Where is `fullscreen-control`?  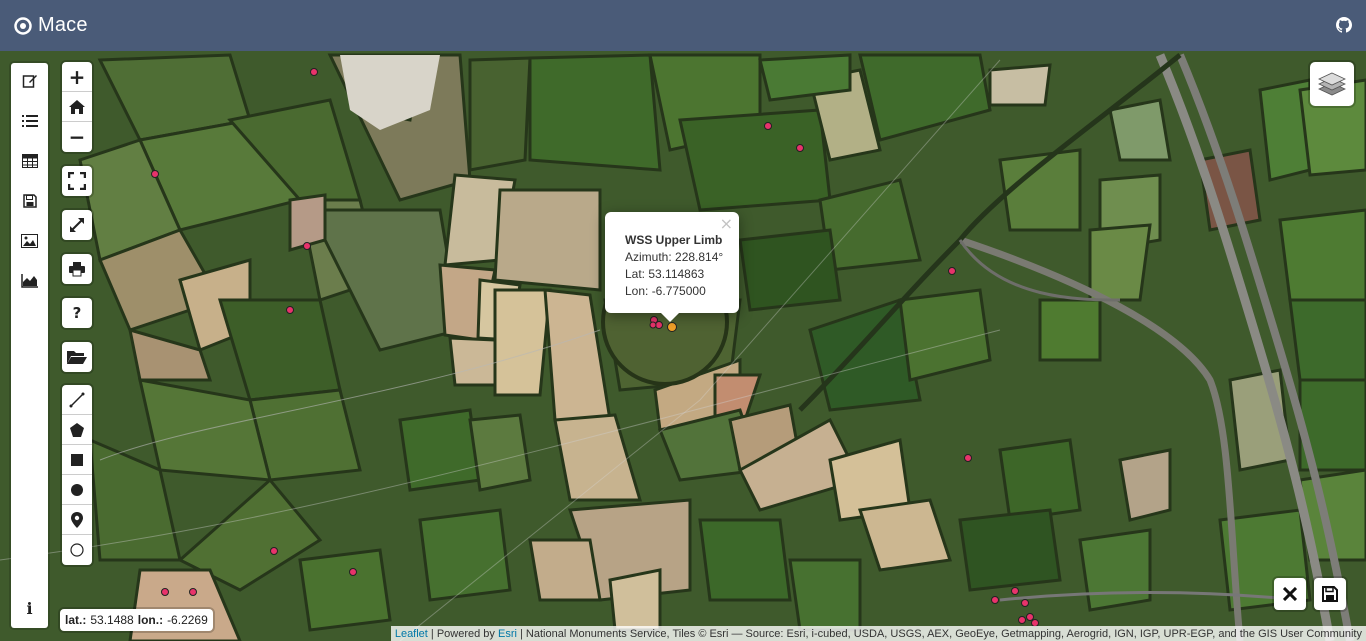 fullscreen-control is located at coordinates (77, 181).